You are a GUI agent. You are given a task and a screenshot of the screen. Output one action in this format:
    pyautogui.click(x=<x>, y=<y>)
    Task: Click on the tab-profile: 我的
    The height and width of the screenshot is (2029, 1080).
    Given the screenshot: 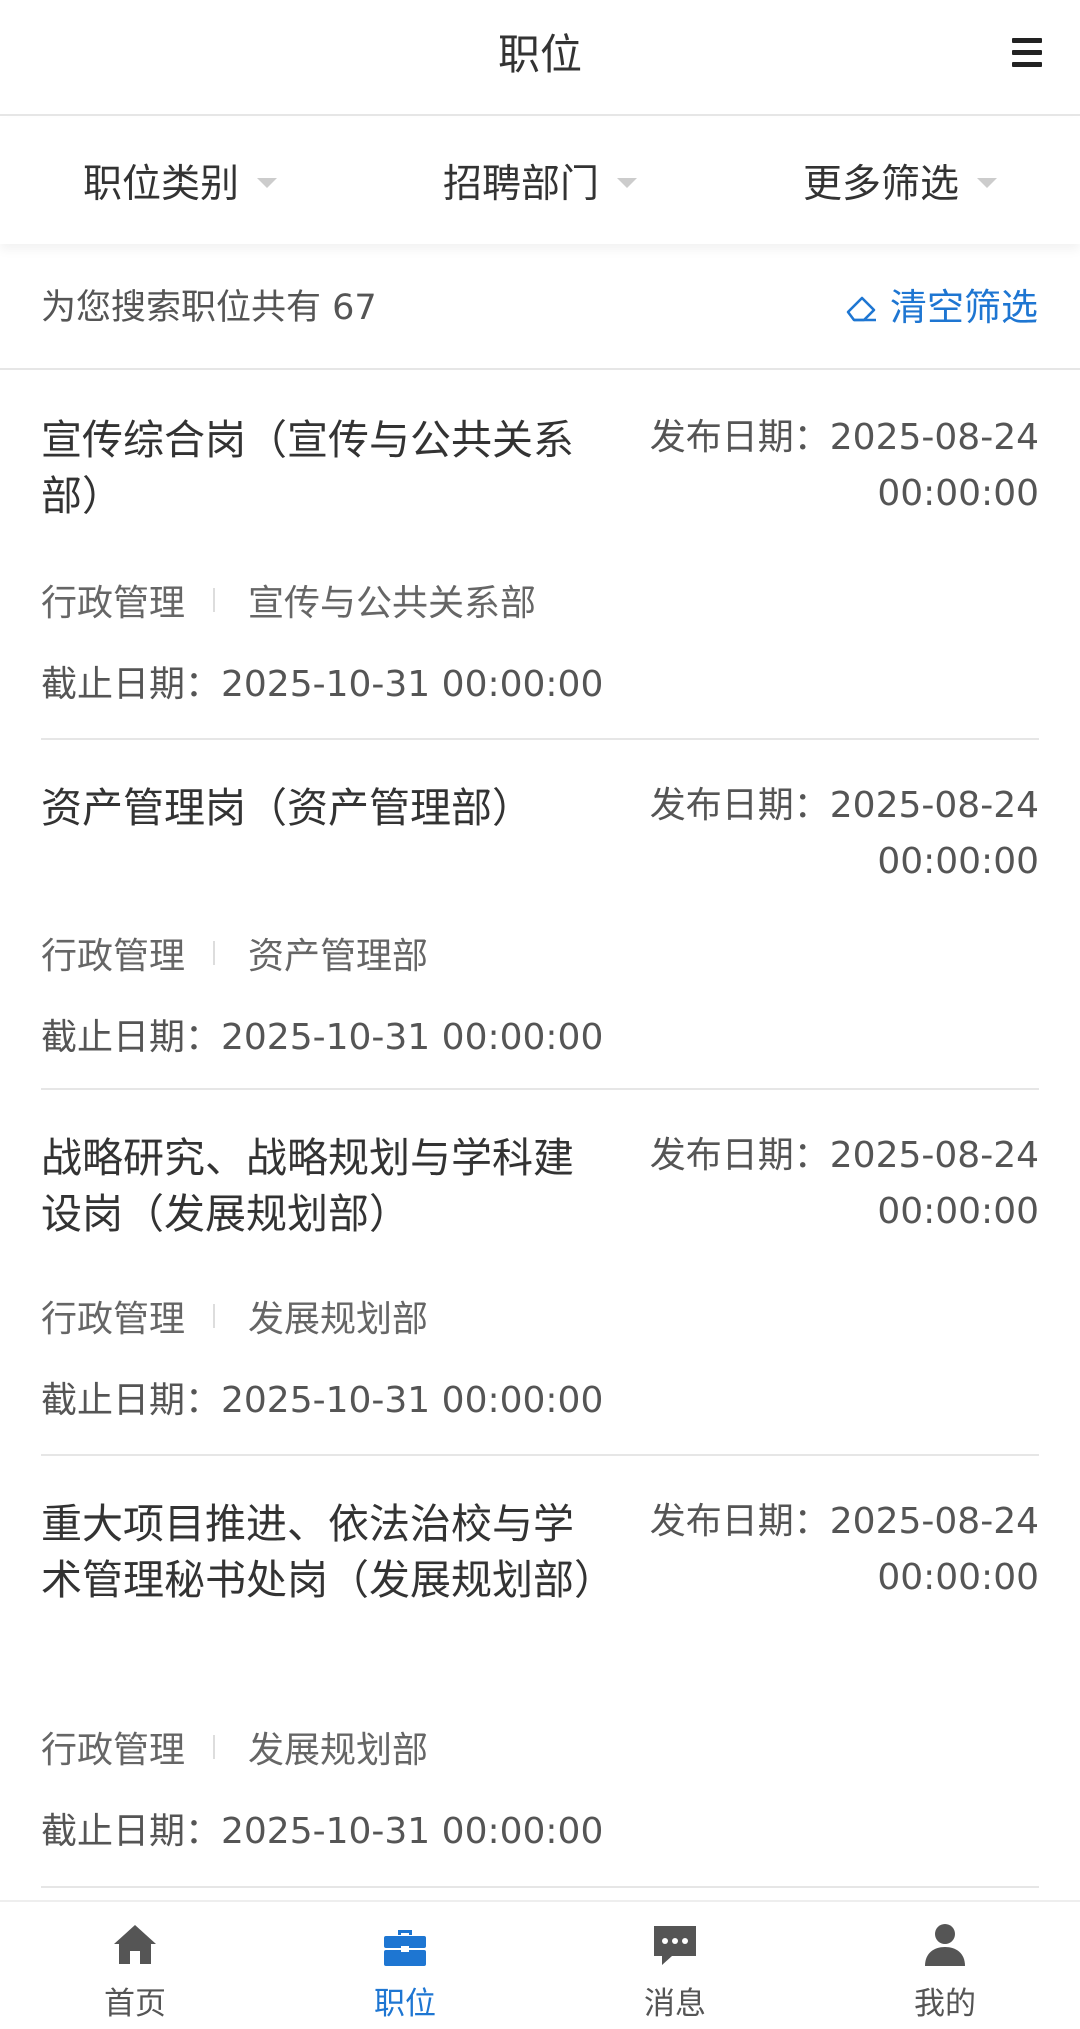 What is the action you would take?
    pyautogui.click(x=945, y=1965)
    